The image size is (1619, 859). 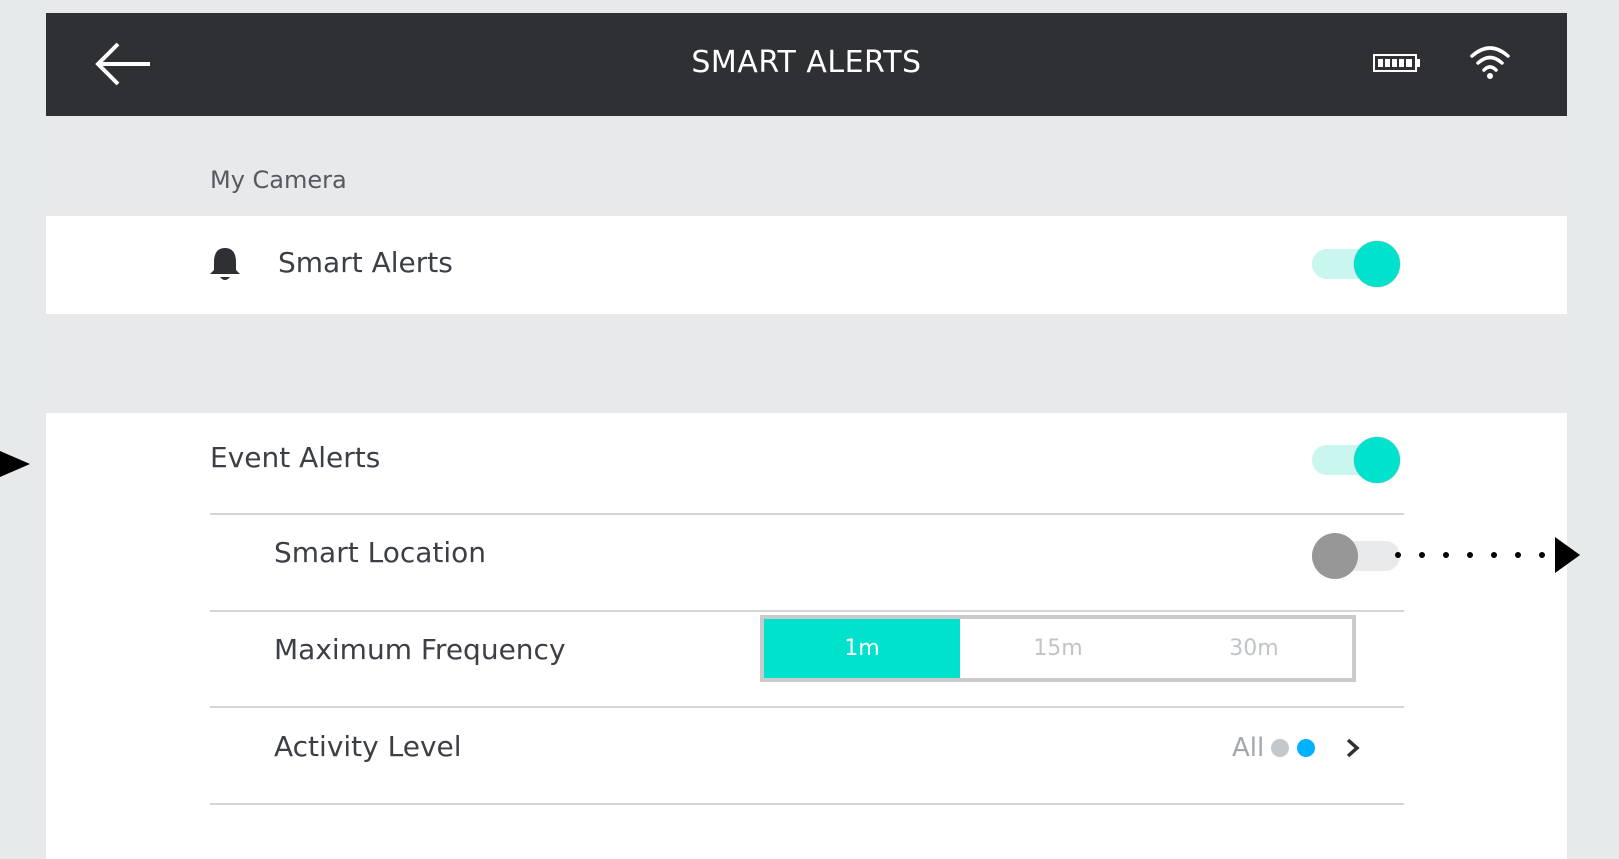 I want to click on activity-level-value: All, so click(x=1248, y=748).